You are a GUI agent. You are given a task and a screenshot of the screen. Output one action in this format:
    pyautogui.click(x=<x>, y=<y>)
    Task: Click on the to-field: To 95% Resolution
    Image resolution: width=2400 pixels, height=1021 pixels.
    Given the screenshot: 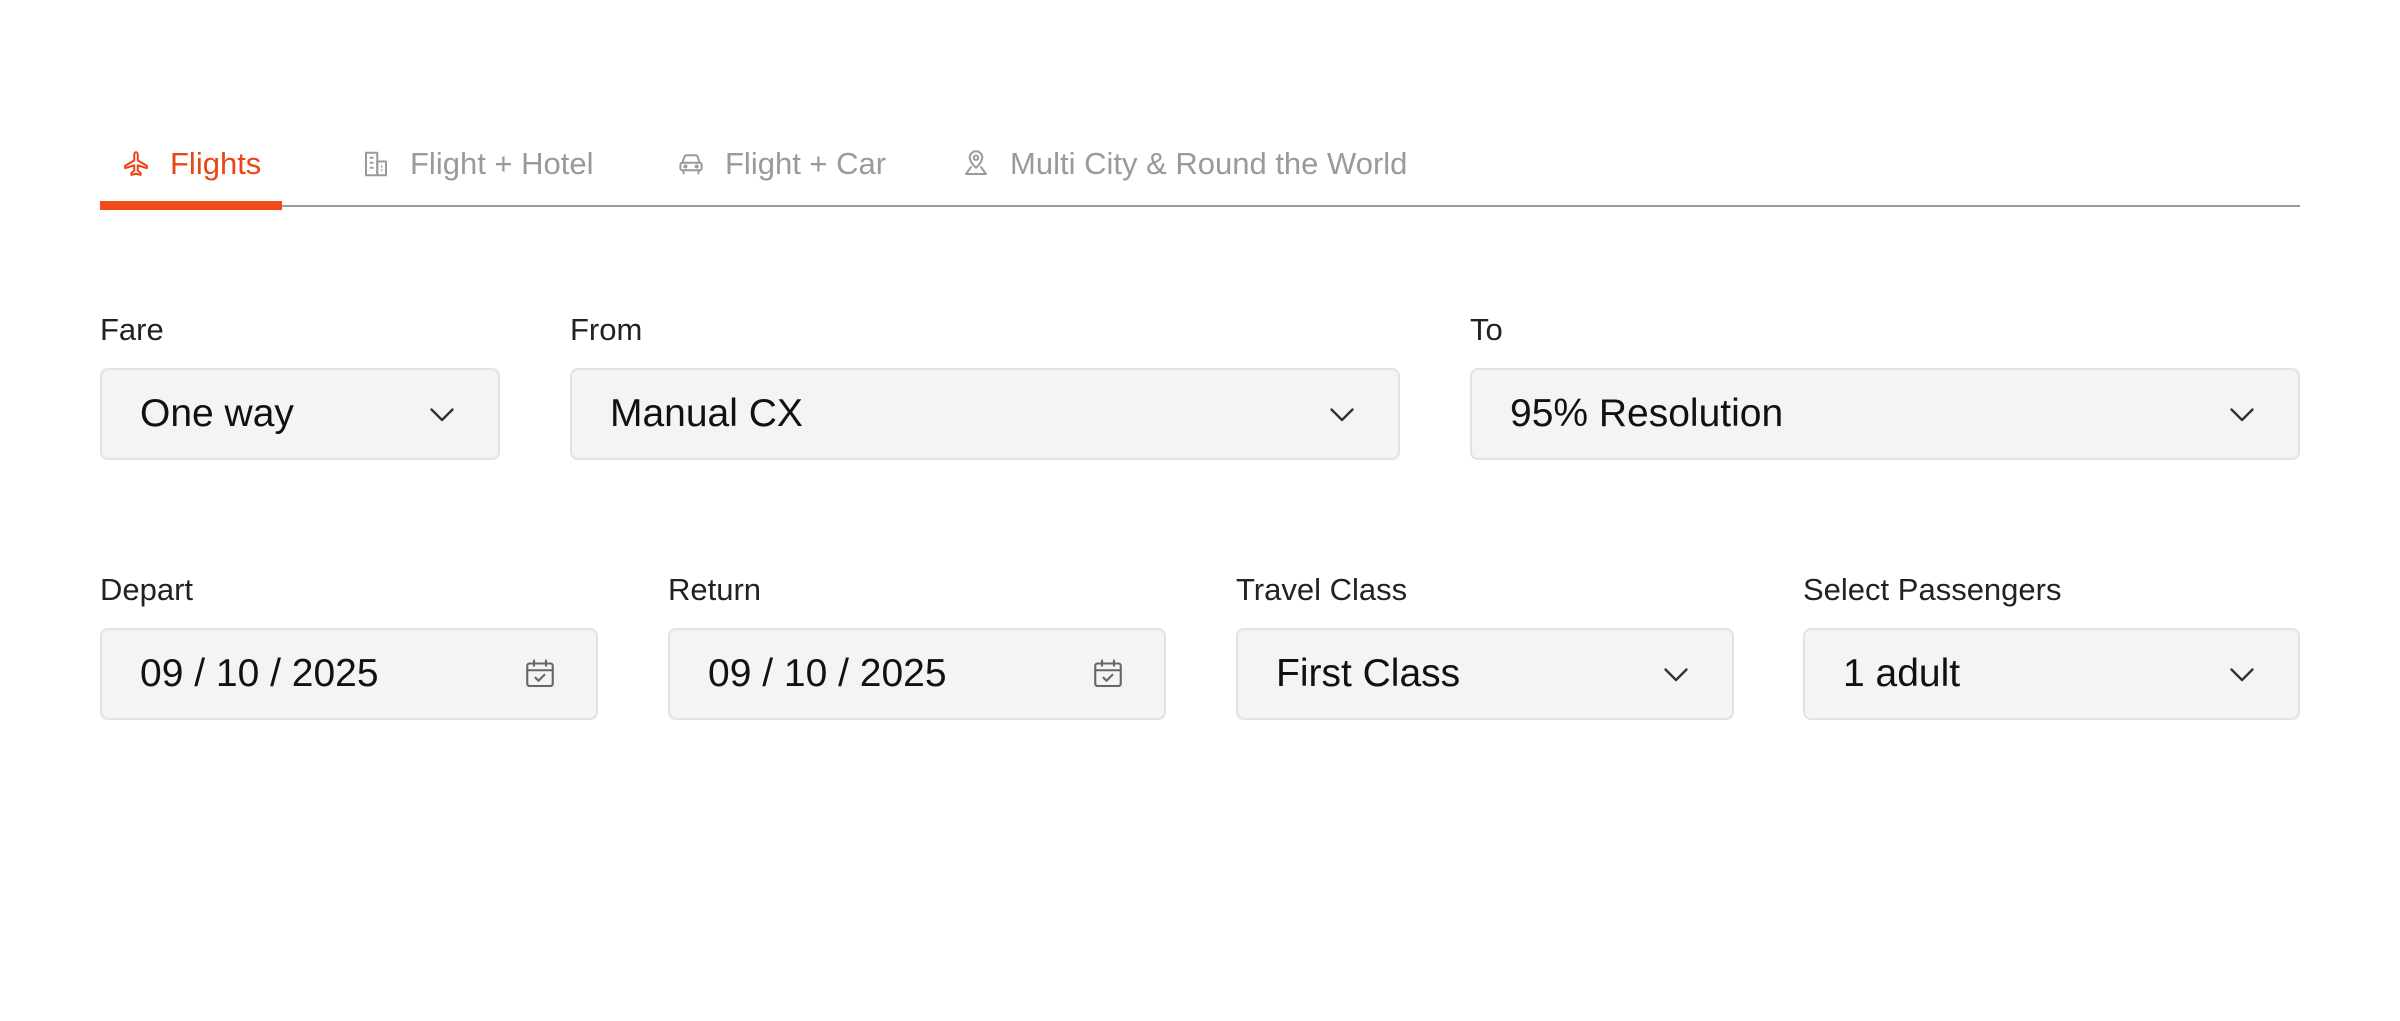 What is the action you would take?
    pyautogui.click(x=1885, y=385)
    